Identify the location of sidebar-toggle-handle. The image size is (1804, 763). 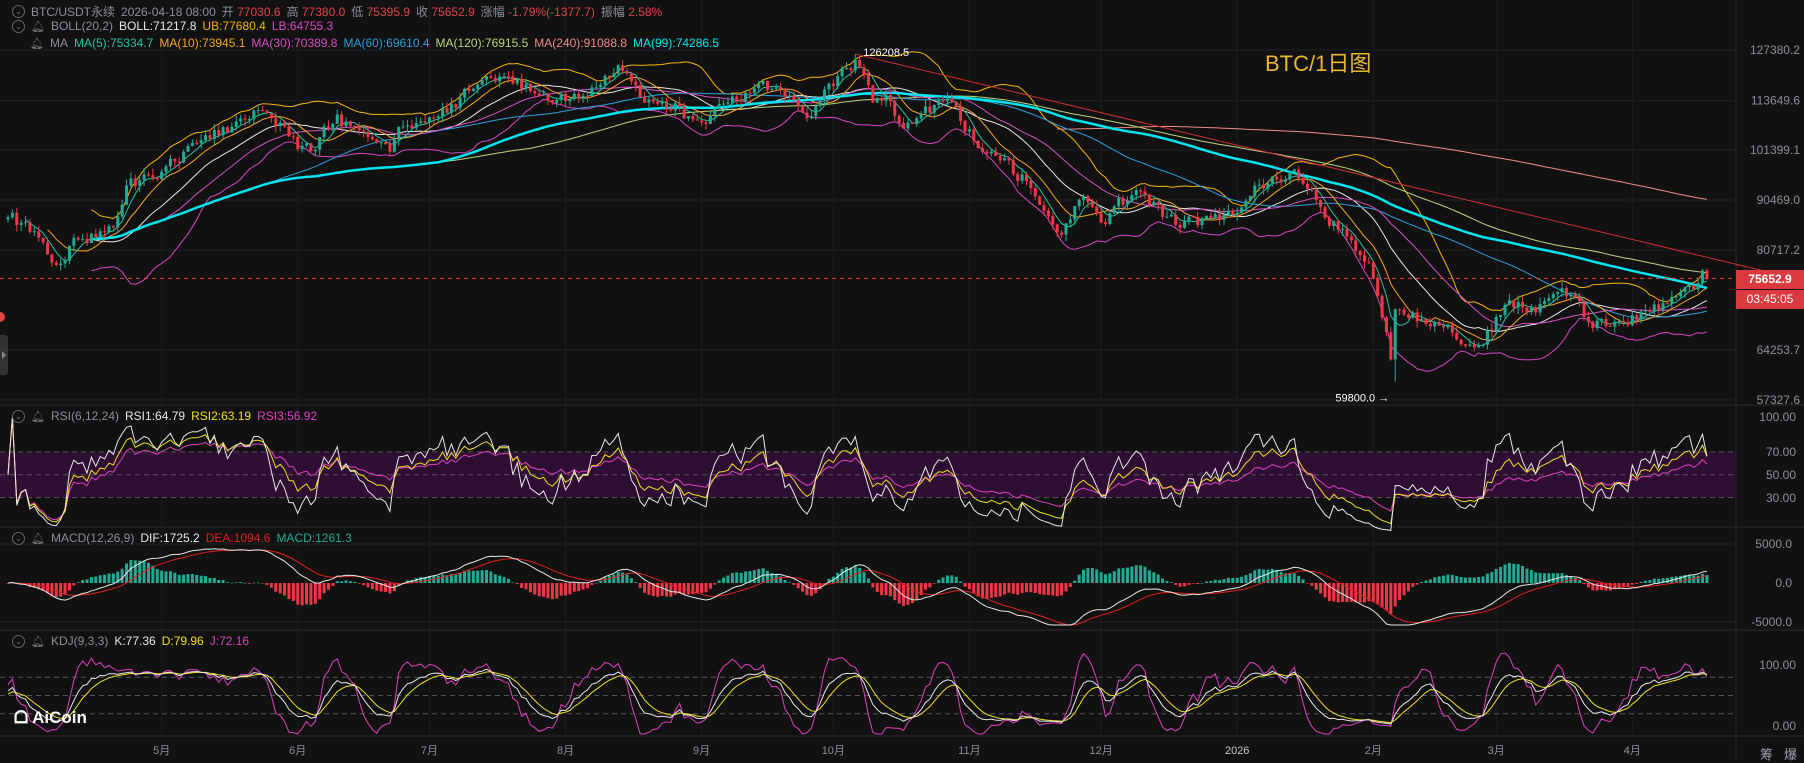
(4, 355).